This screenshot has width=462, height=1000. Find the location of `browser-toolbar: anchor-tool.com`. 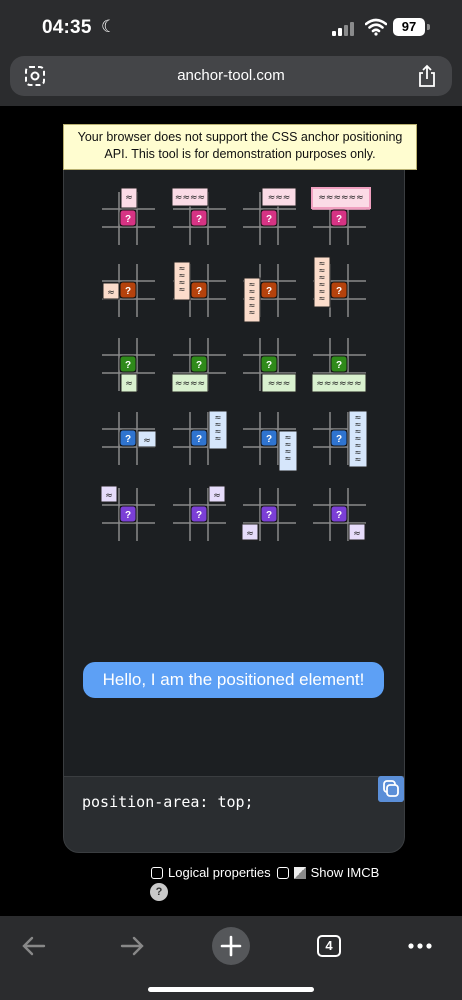

browser-toolbar: anchor-tool.com is located at coordinates (231, 80).